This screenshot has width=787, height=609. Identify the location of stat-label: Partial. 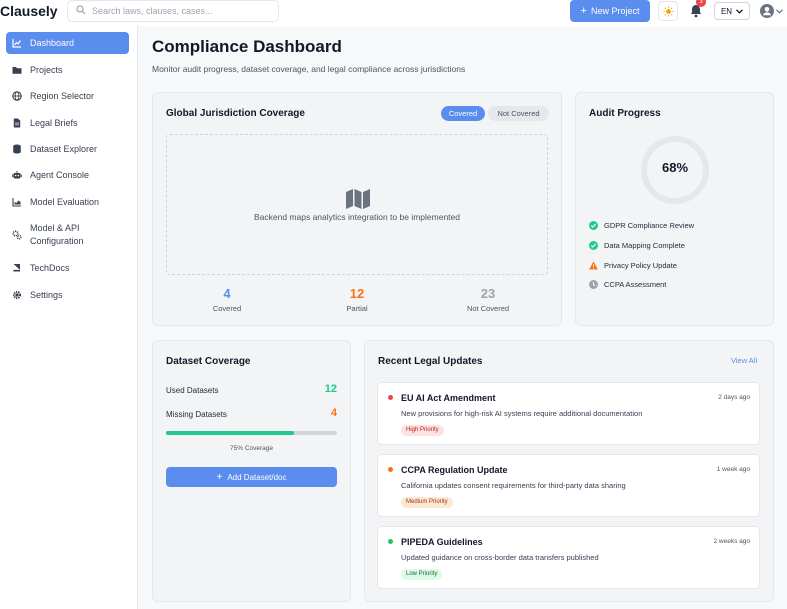
(357, 308).